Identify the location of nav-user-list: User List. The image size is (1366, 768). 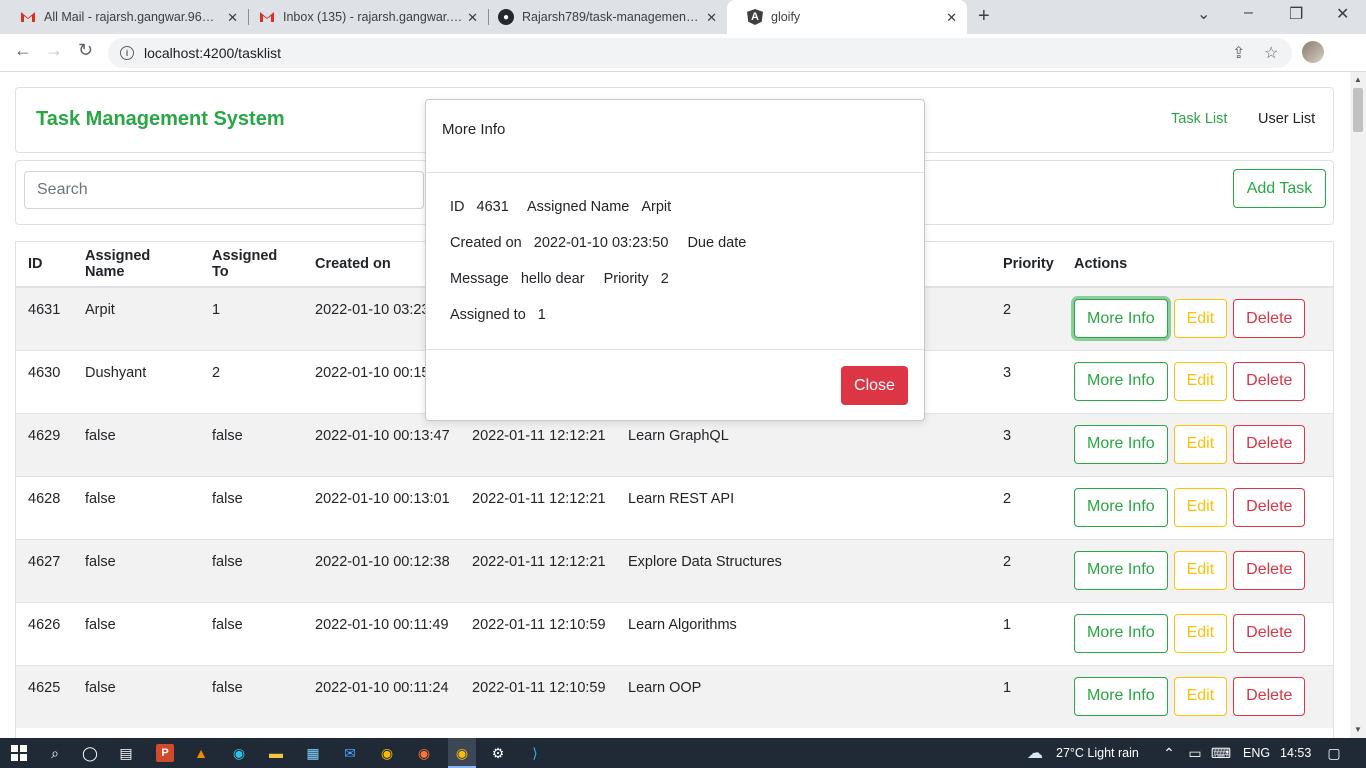
(1286, 119).